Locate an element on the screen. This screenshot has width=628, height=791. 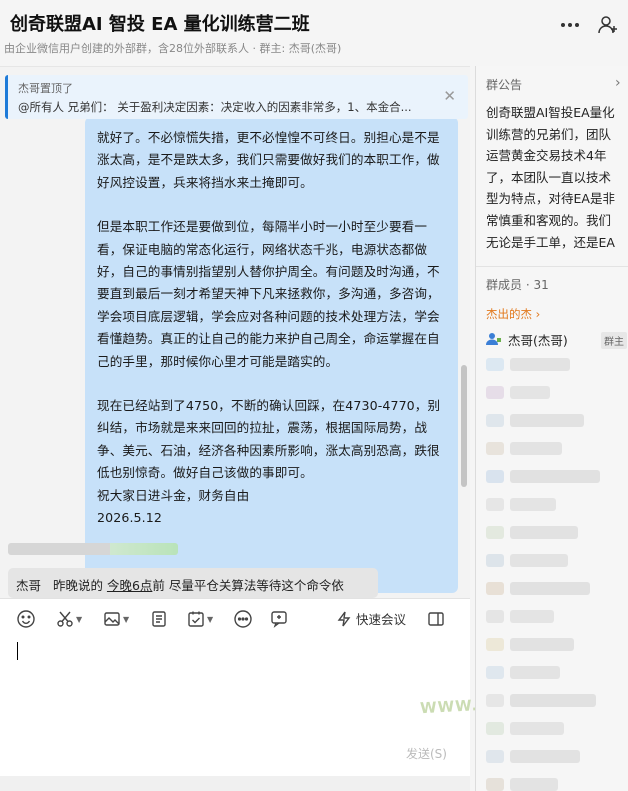
sidebar-toggle-icon is located at coordinates (436, 619).